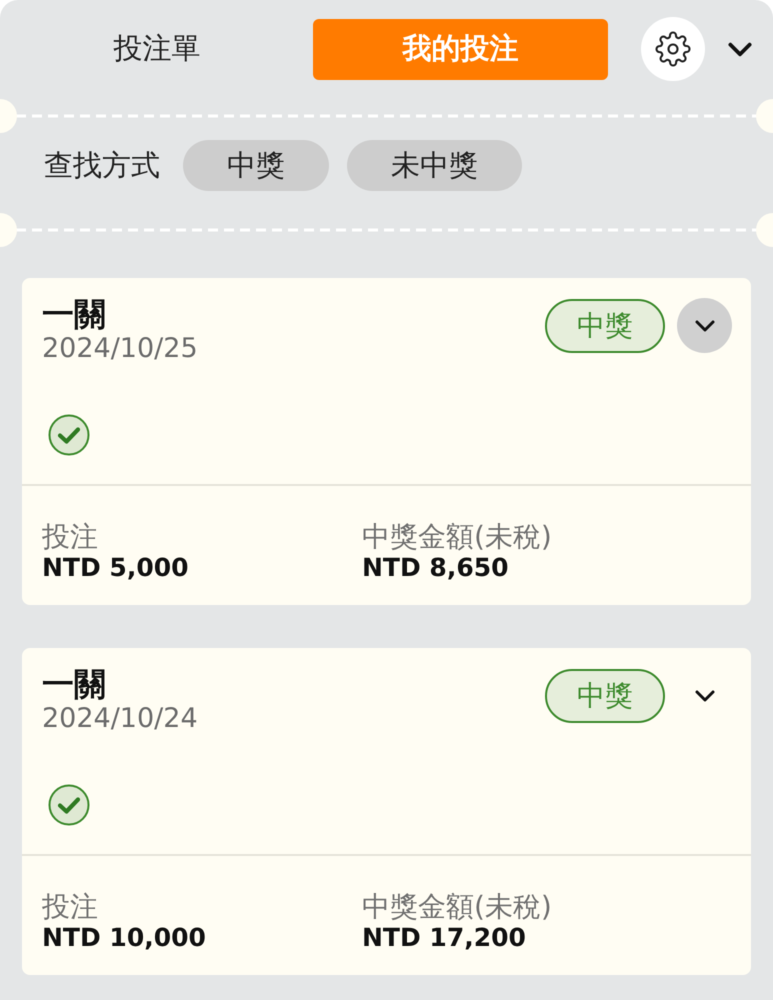 This screenshot has height=1000, width=773. What do you see at coordinates (120, 719) in the screenshot?
I see `bet-date: 2024/10/24` at bounding box center [120, 719].